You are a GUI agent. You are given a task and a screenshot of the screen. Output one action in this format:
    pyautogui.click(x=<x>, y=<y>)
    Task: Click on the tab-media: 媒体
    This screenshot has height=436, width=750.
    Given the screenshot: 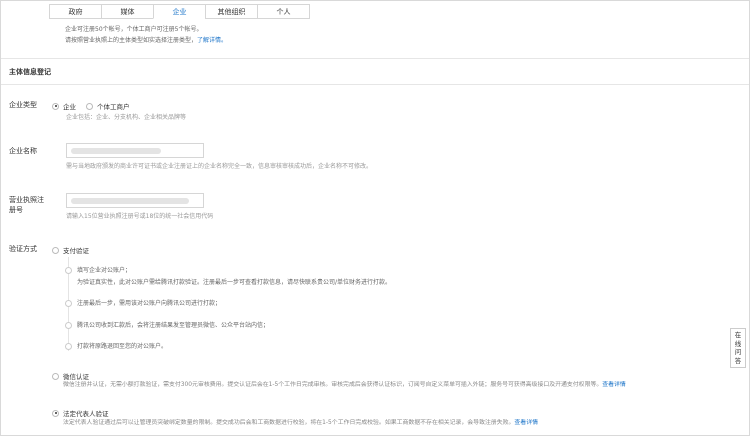 What is the action you would take?
    pyautogui.click(x=127, y=11)
    